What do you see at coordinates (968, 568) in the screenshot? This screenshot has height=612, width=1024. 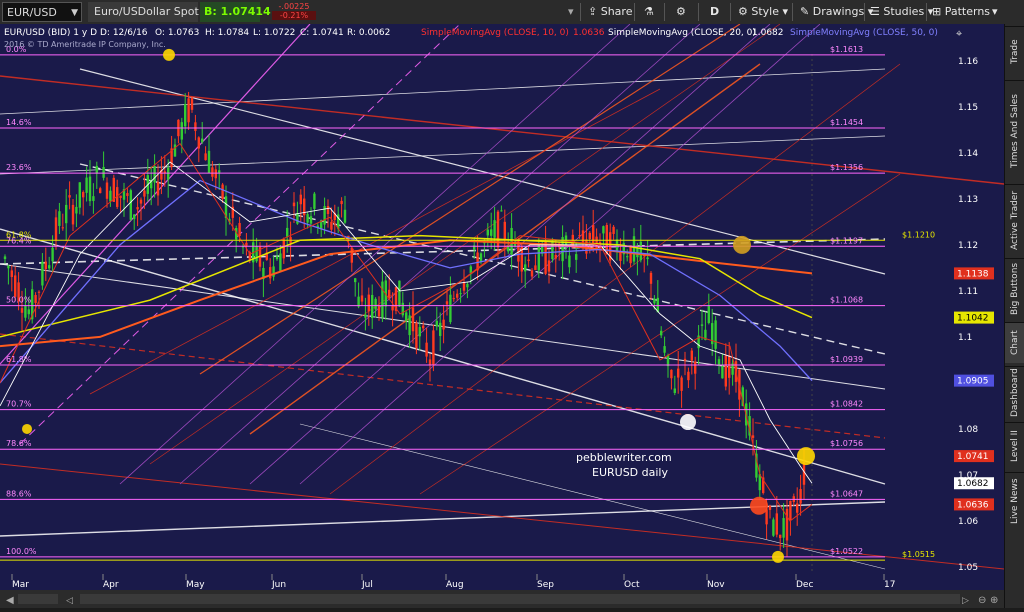 I see `y-tick-label: 1.05` at bounding box center [968, 568].